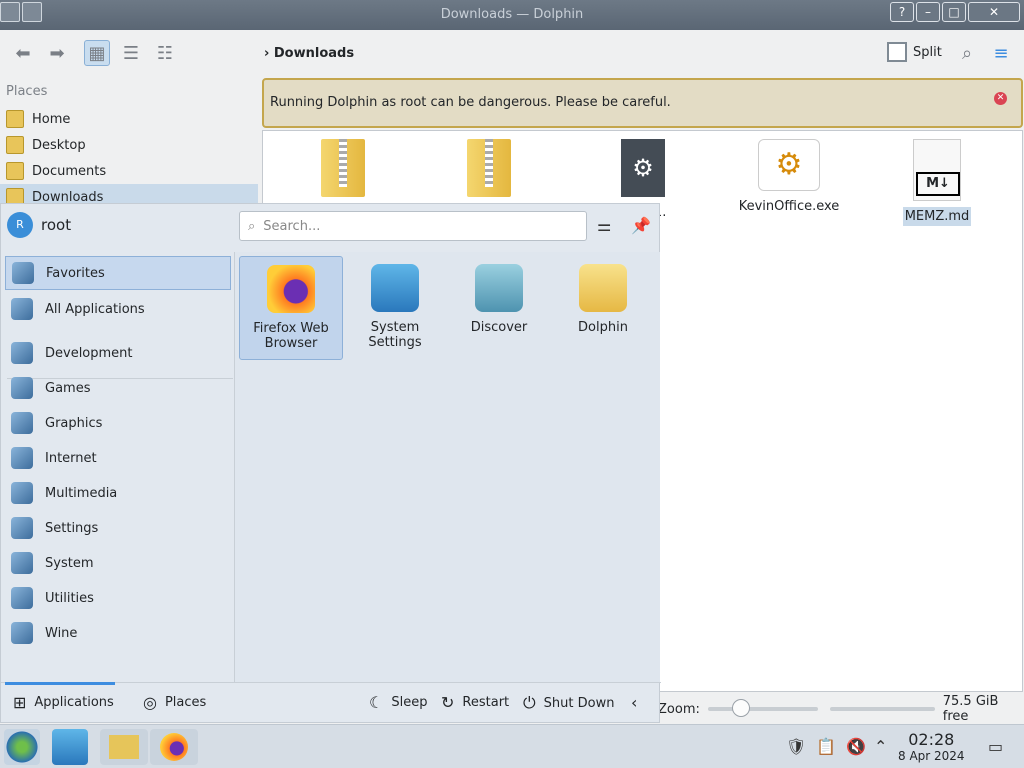  Describe the element at coordinates (15, 145) in the screenshot. I see `desktop-folder-icon` at that location.